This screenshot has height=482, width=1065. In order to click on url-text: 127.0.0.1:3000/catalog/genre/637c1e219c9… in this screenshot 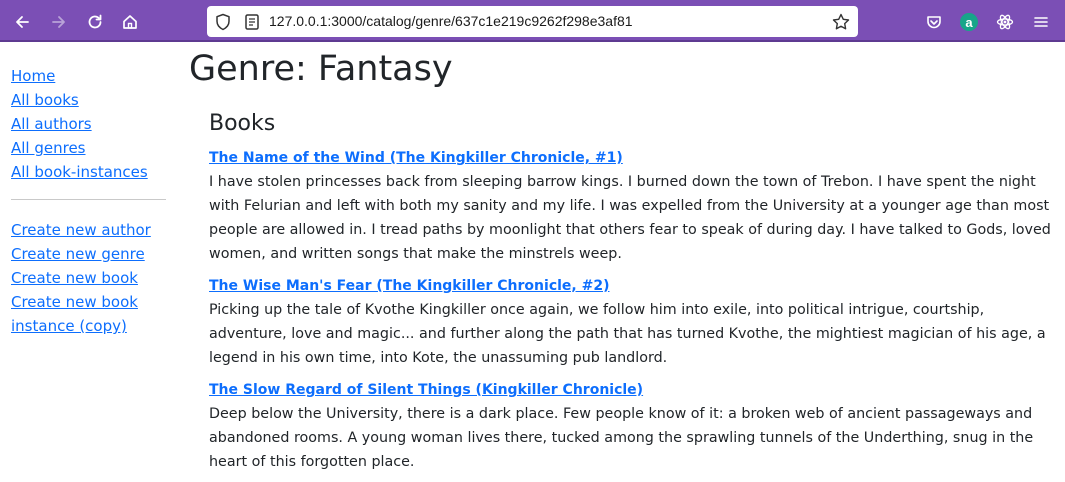, I will do `click(451, 21)`.